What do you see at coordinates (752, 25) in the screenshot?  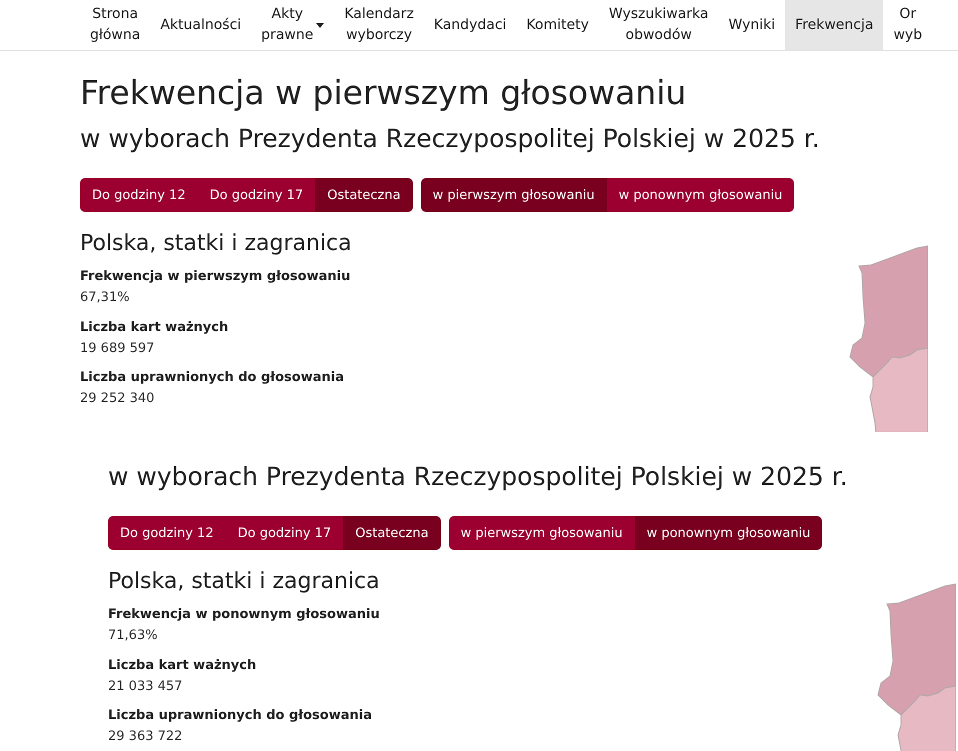 I see `nav-link: Wyniki` at bounding box center [752, 25].